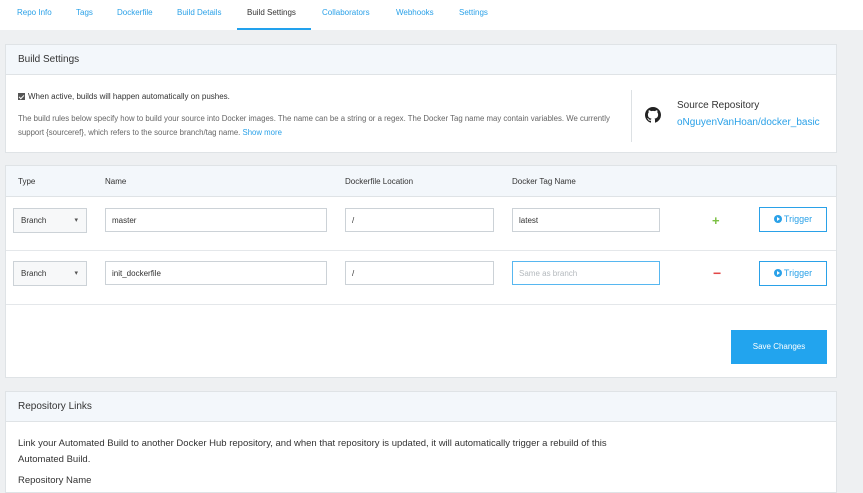  I want to click on tab-dockerfile: Dockerfile, so click(135, 15).